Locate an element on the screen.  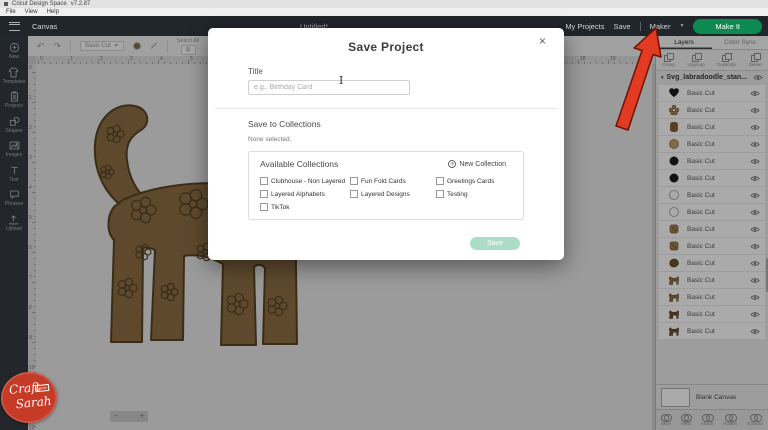
collection-label: TikTok is located at coordinates (280, 207).